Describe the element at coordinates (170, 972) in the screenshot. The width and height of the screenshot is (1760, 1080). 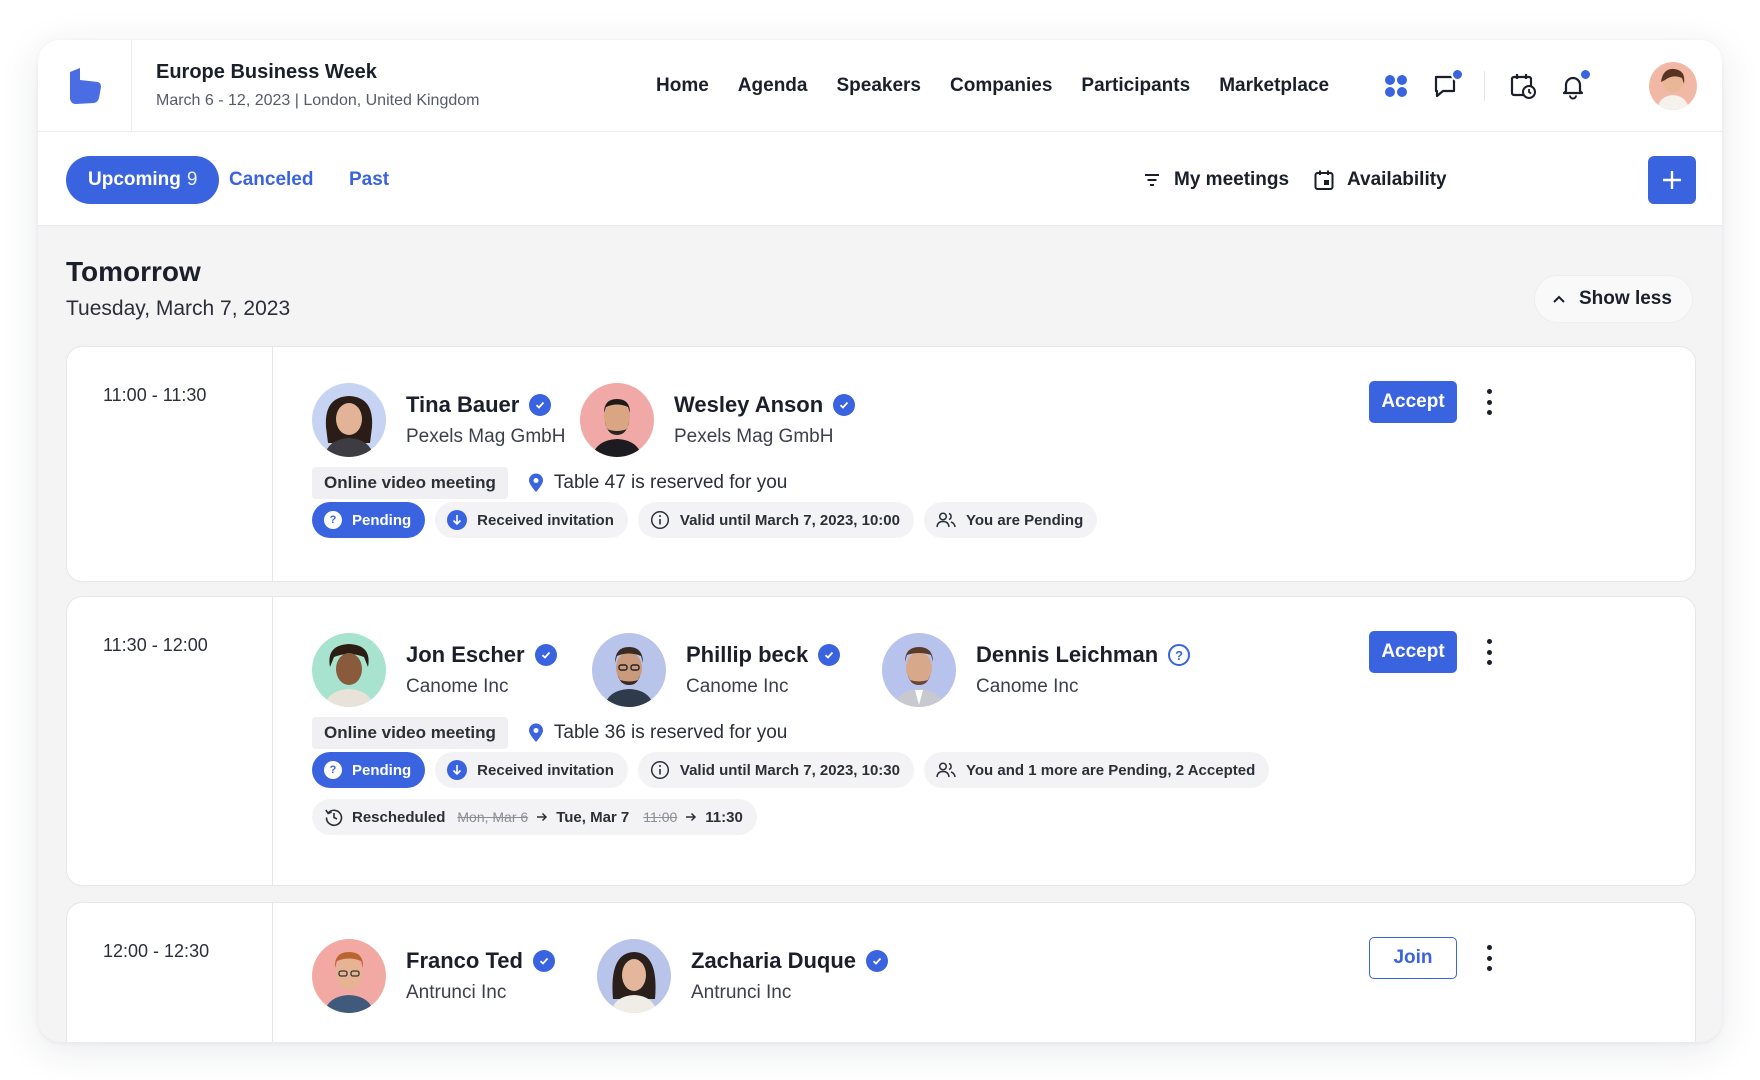
I see `meeting-time-column: 12:00 - 12:30` at that location.